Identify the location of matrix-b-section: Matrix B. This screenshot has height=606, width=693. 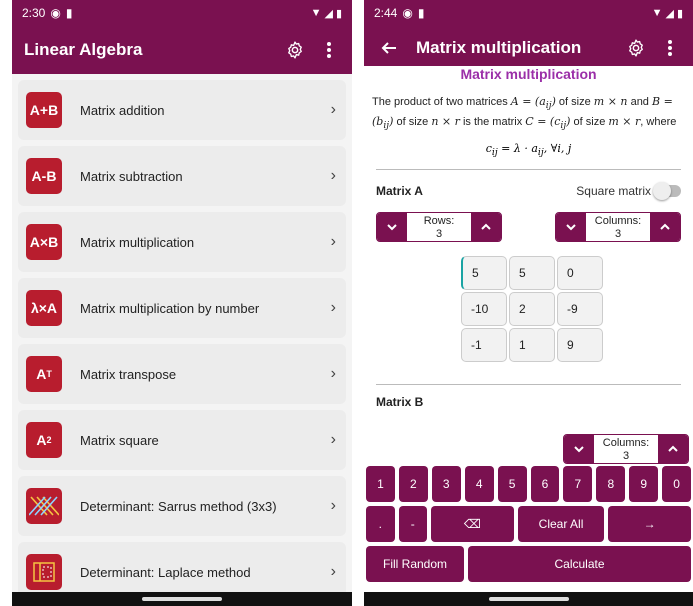
(528, 396).